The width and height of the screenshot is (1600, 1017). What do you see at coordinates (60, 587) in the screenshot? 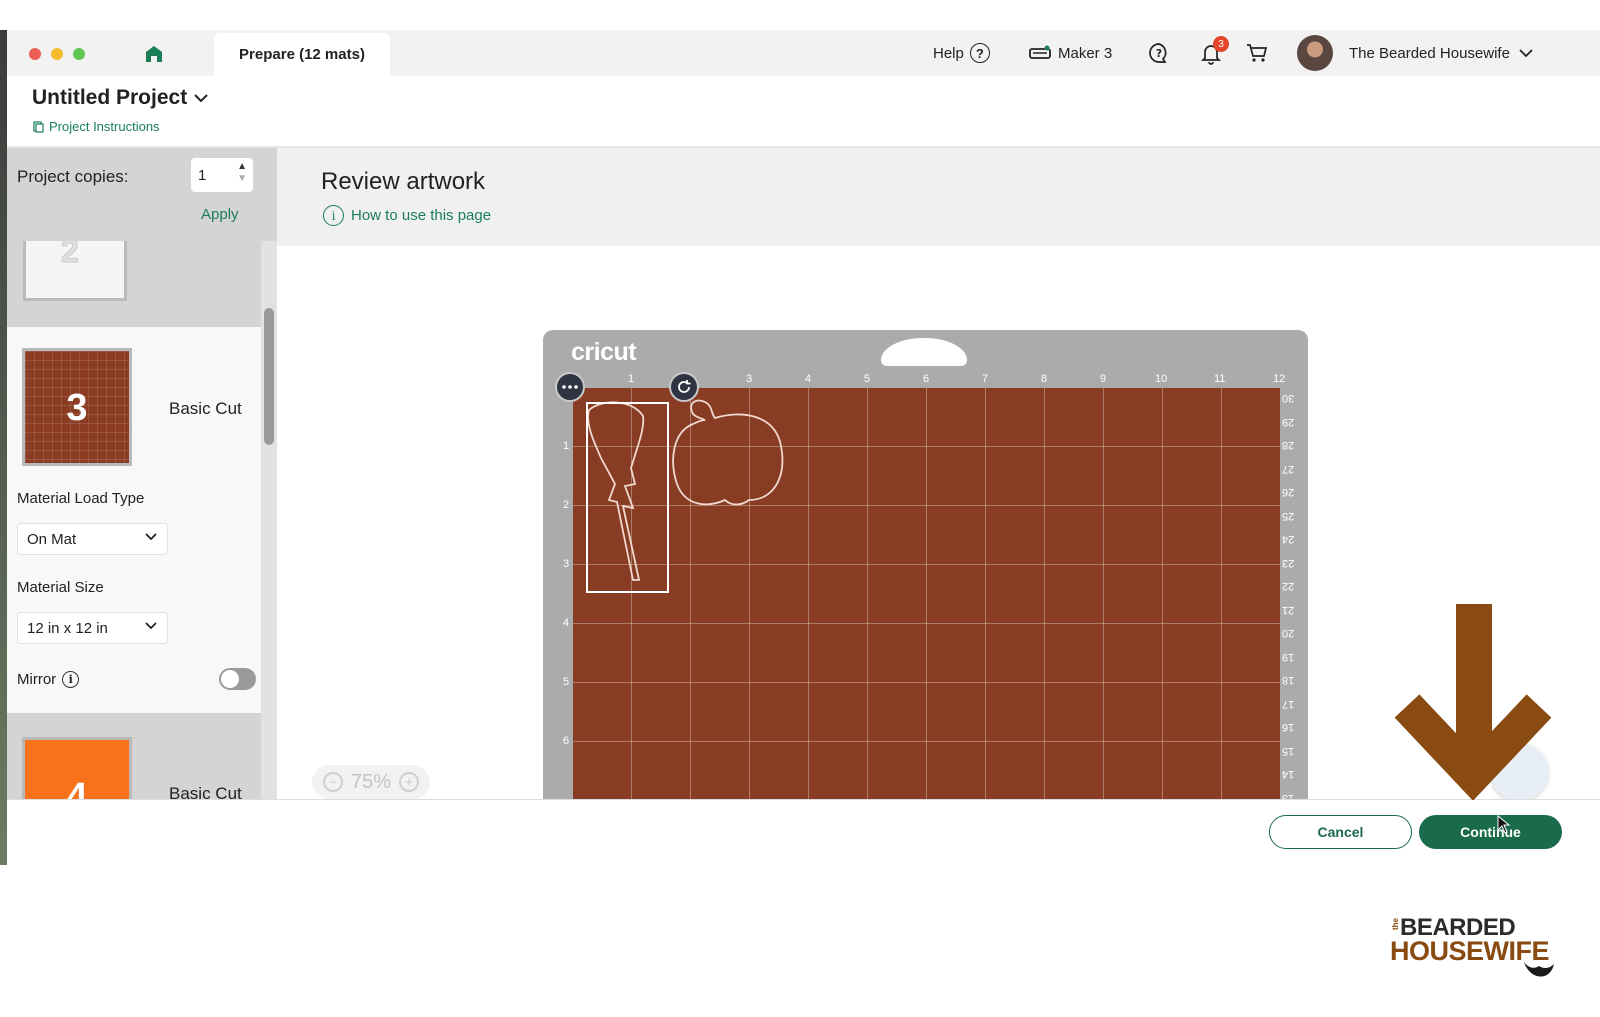
I see `material-size-label: Material Size` at bounding box center [60, 587].